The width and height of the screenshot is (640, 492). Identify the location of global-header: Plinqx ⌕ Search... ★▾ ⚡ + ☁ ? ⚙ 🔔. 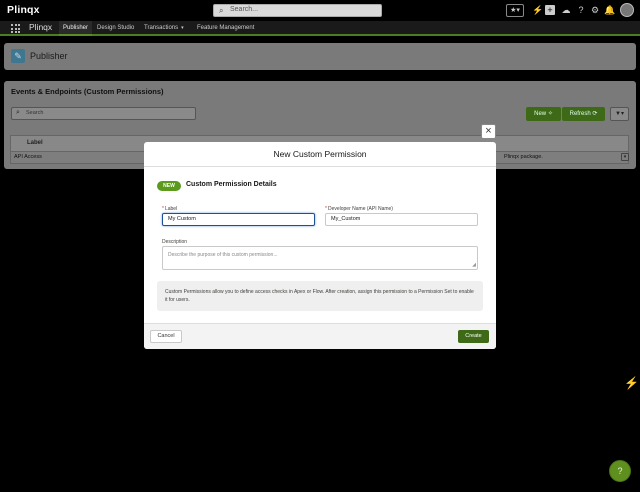
(320, 10).